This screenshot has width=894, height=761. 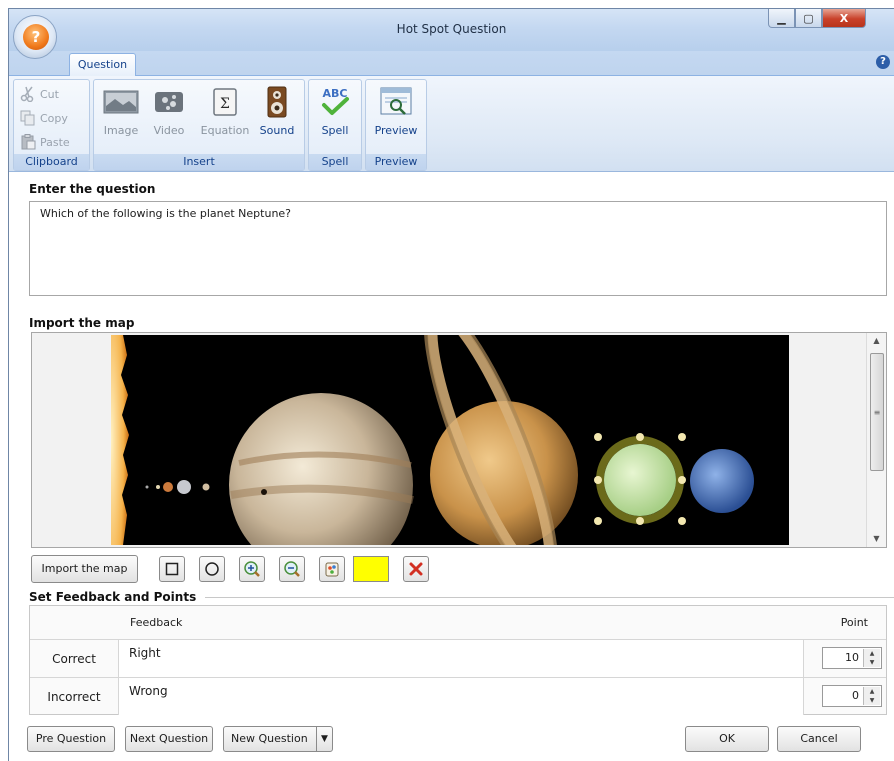 I want to click on ribbon-group-insert: Image Video Σ Equation Sound Insert, so click(x=199, y=125).